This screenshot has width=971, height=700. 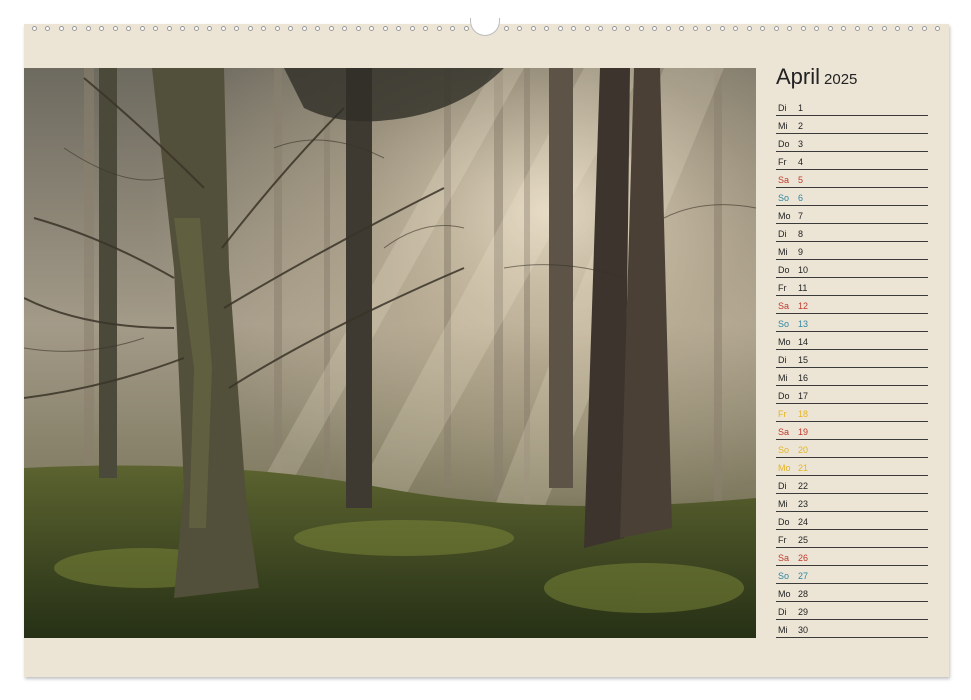 I want to click on day-number: 25, so click(x=803, y=540).